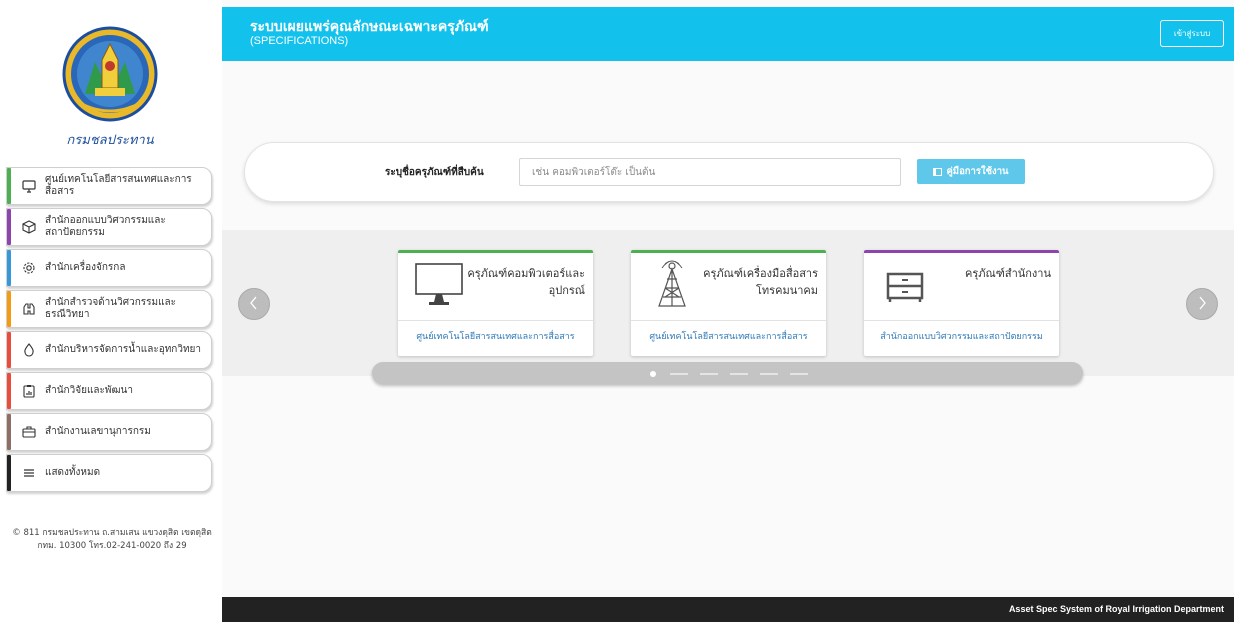 This screenshot has width=1234, height=622. I want to click on carousel-prev-button, so click(254, 304).